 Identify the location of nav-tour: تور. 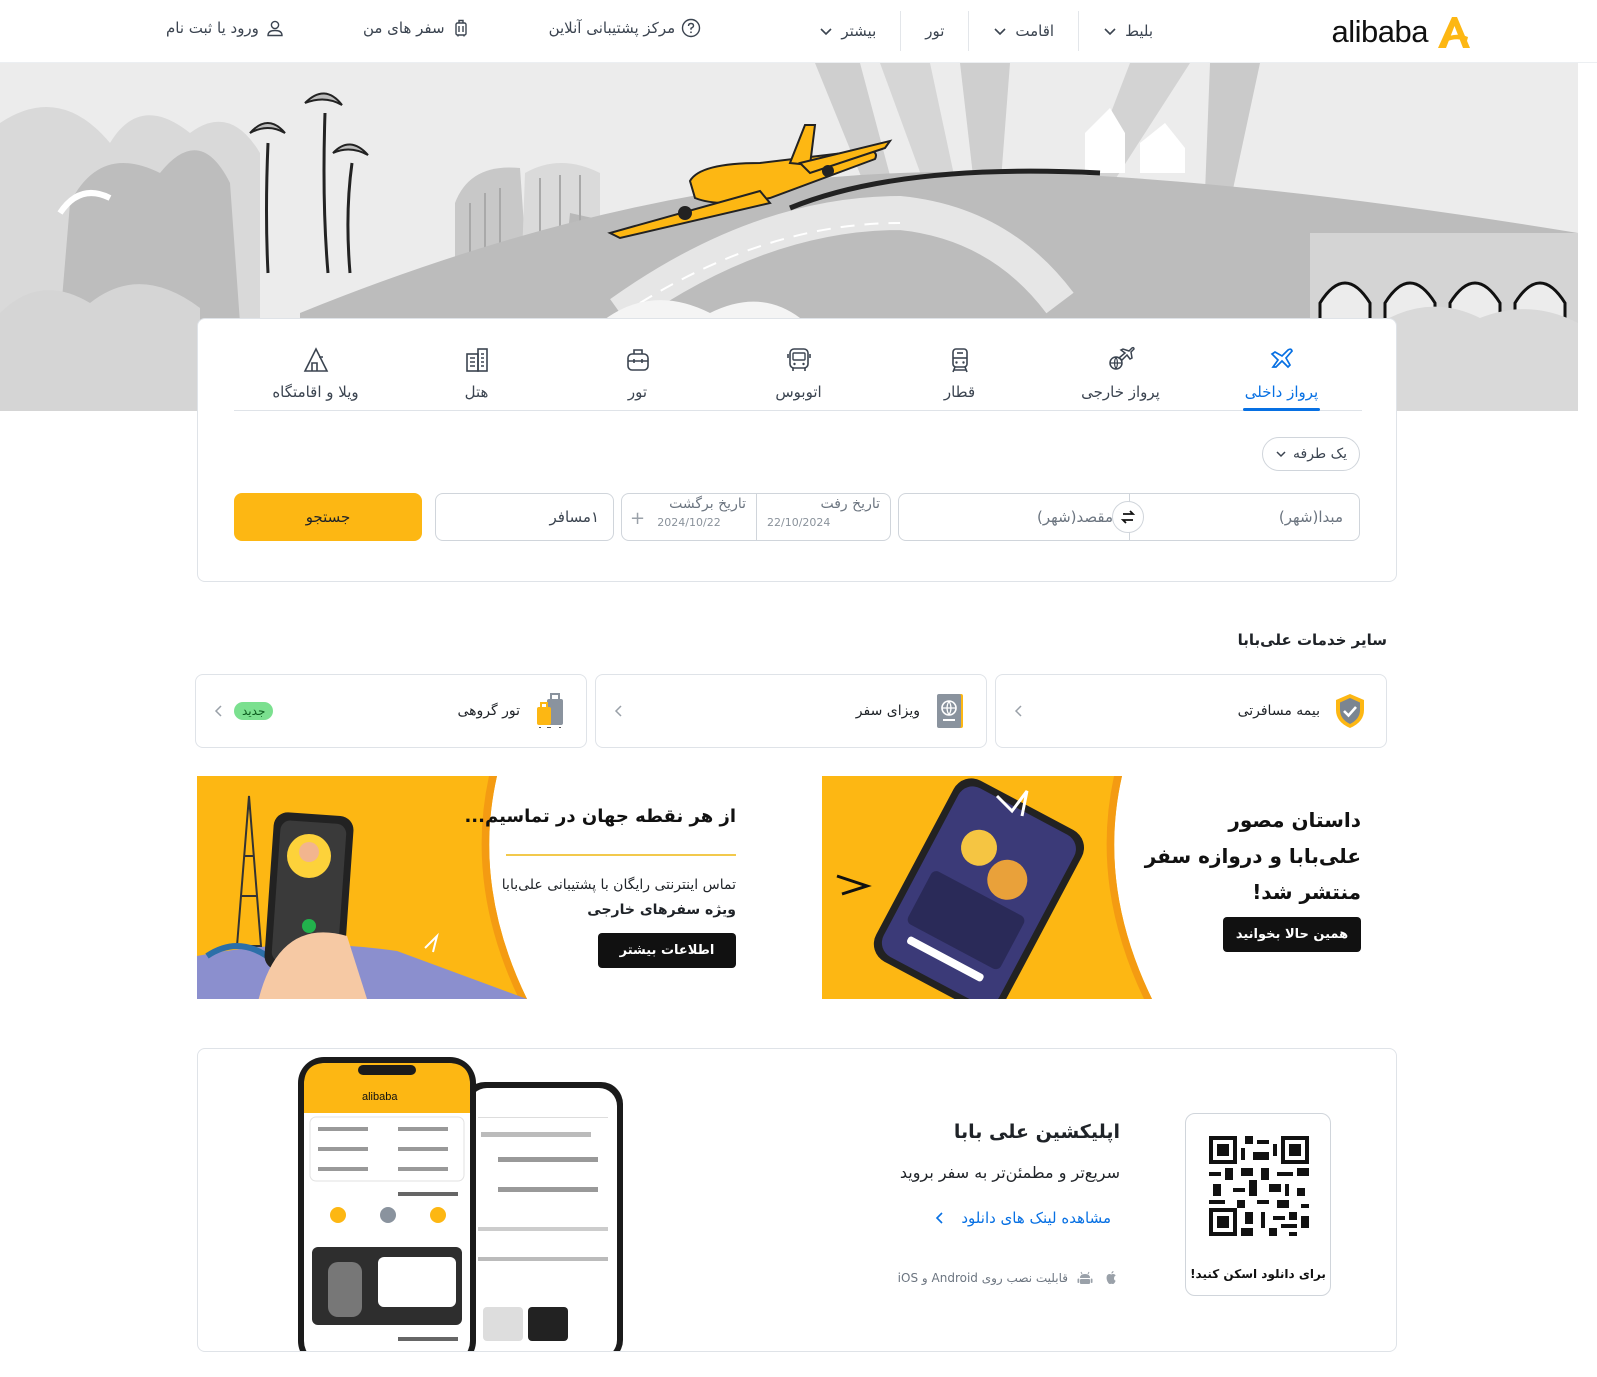
(934, 31).